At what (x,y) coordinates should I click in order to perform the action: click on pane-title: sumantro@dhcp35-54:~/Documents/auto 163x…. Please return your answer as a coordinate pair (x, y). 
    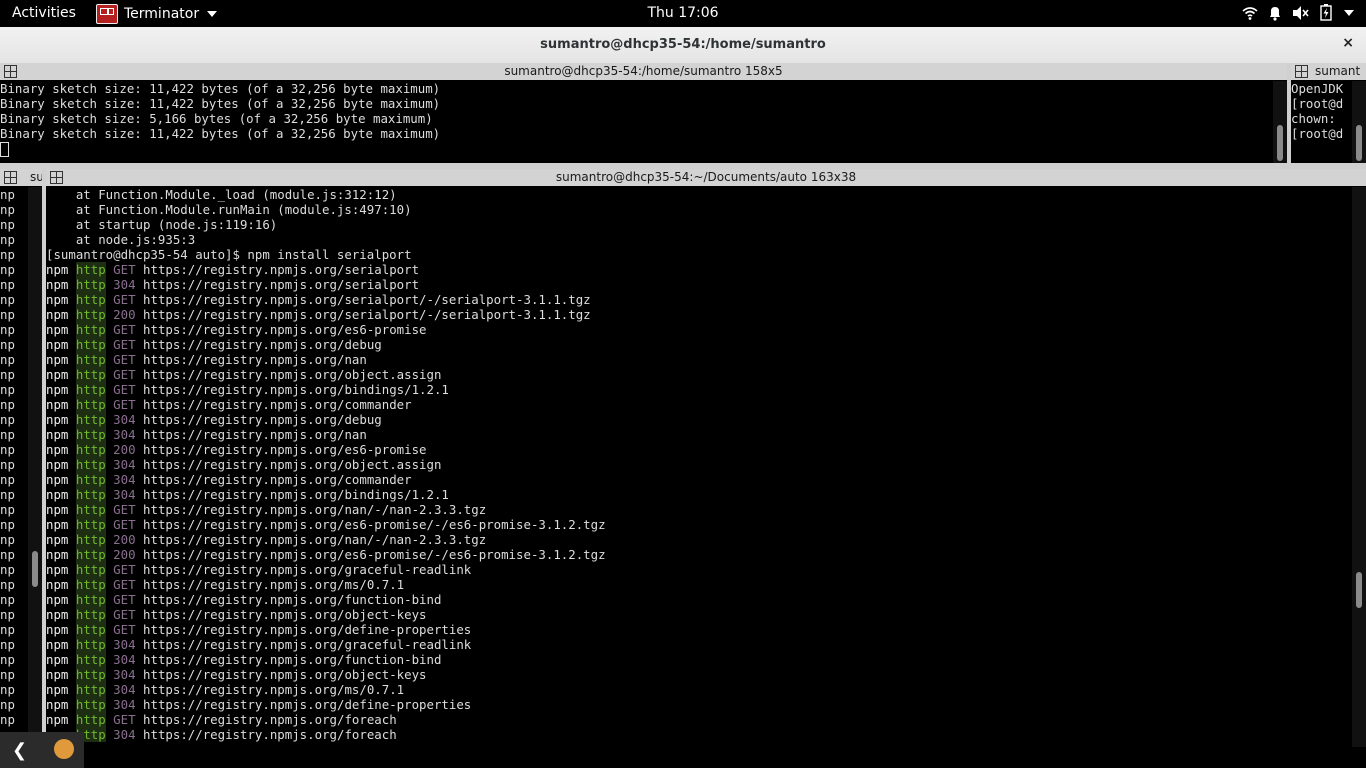
    Looking at the image, I should click on (706, 177).